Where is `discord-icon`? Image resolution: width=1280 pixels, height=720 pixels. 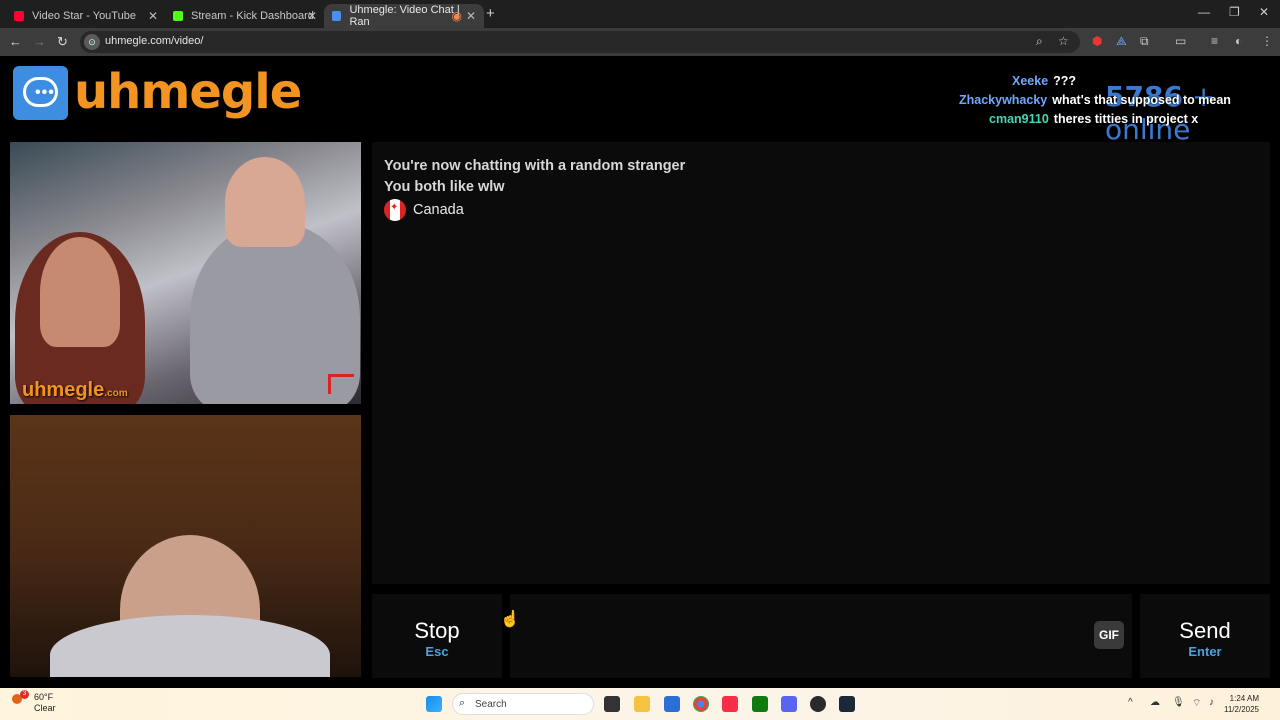
discord-icon is located at coordinates (789, 704).